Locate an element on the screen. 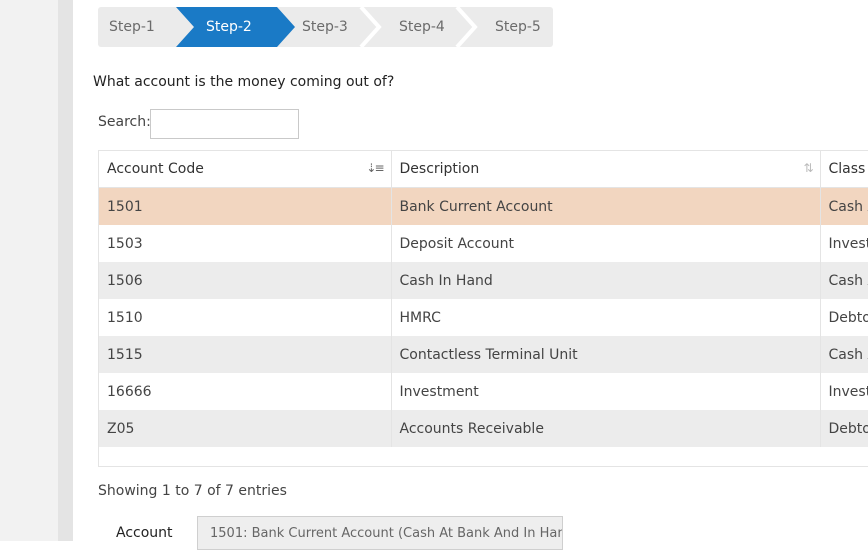 The image size is (868, 550). account-label: Account is located at coordinates (144, 533).